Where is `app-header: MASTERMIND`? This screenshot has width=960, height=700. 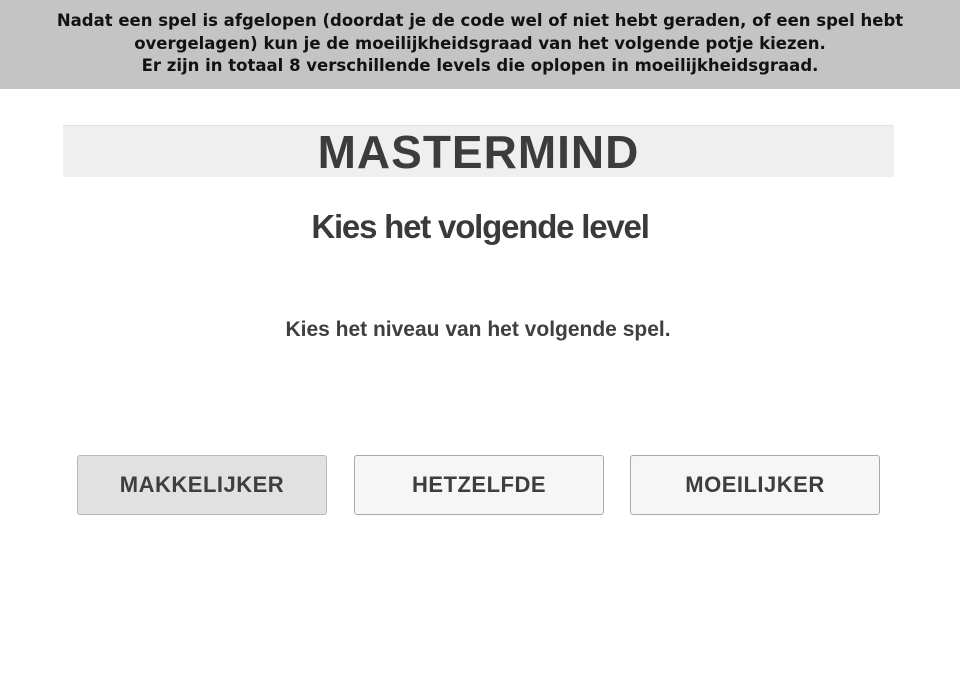 app-header: MASTERMIND is located at coordinates (478, 151).